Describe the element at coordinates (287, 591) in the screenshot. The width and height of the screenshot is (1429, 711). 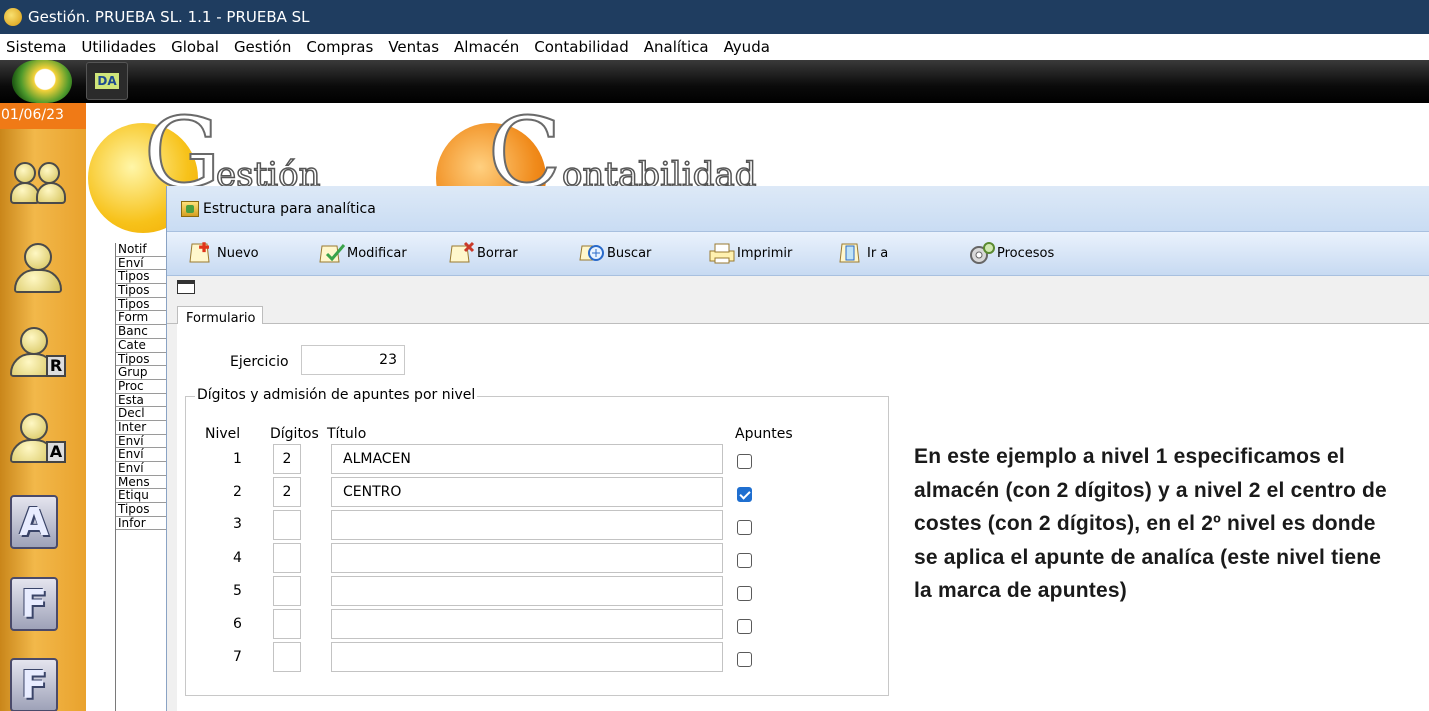
I see `row-5-digitos` at that location.